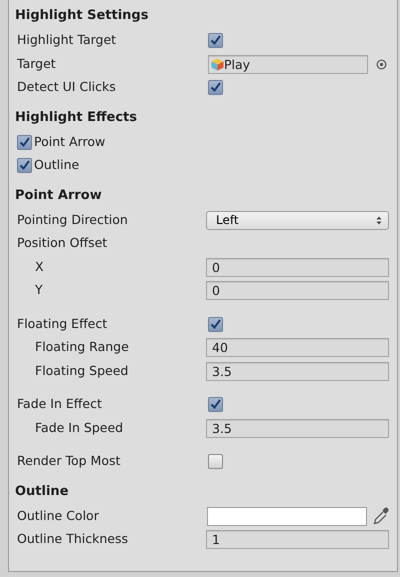 The width and height of the screenshot is (400, 577). Describe the element at coordinates (72, 219) in the screenshot. I see `field-label: Pointing Direction` at that location.